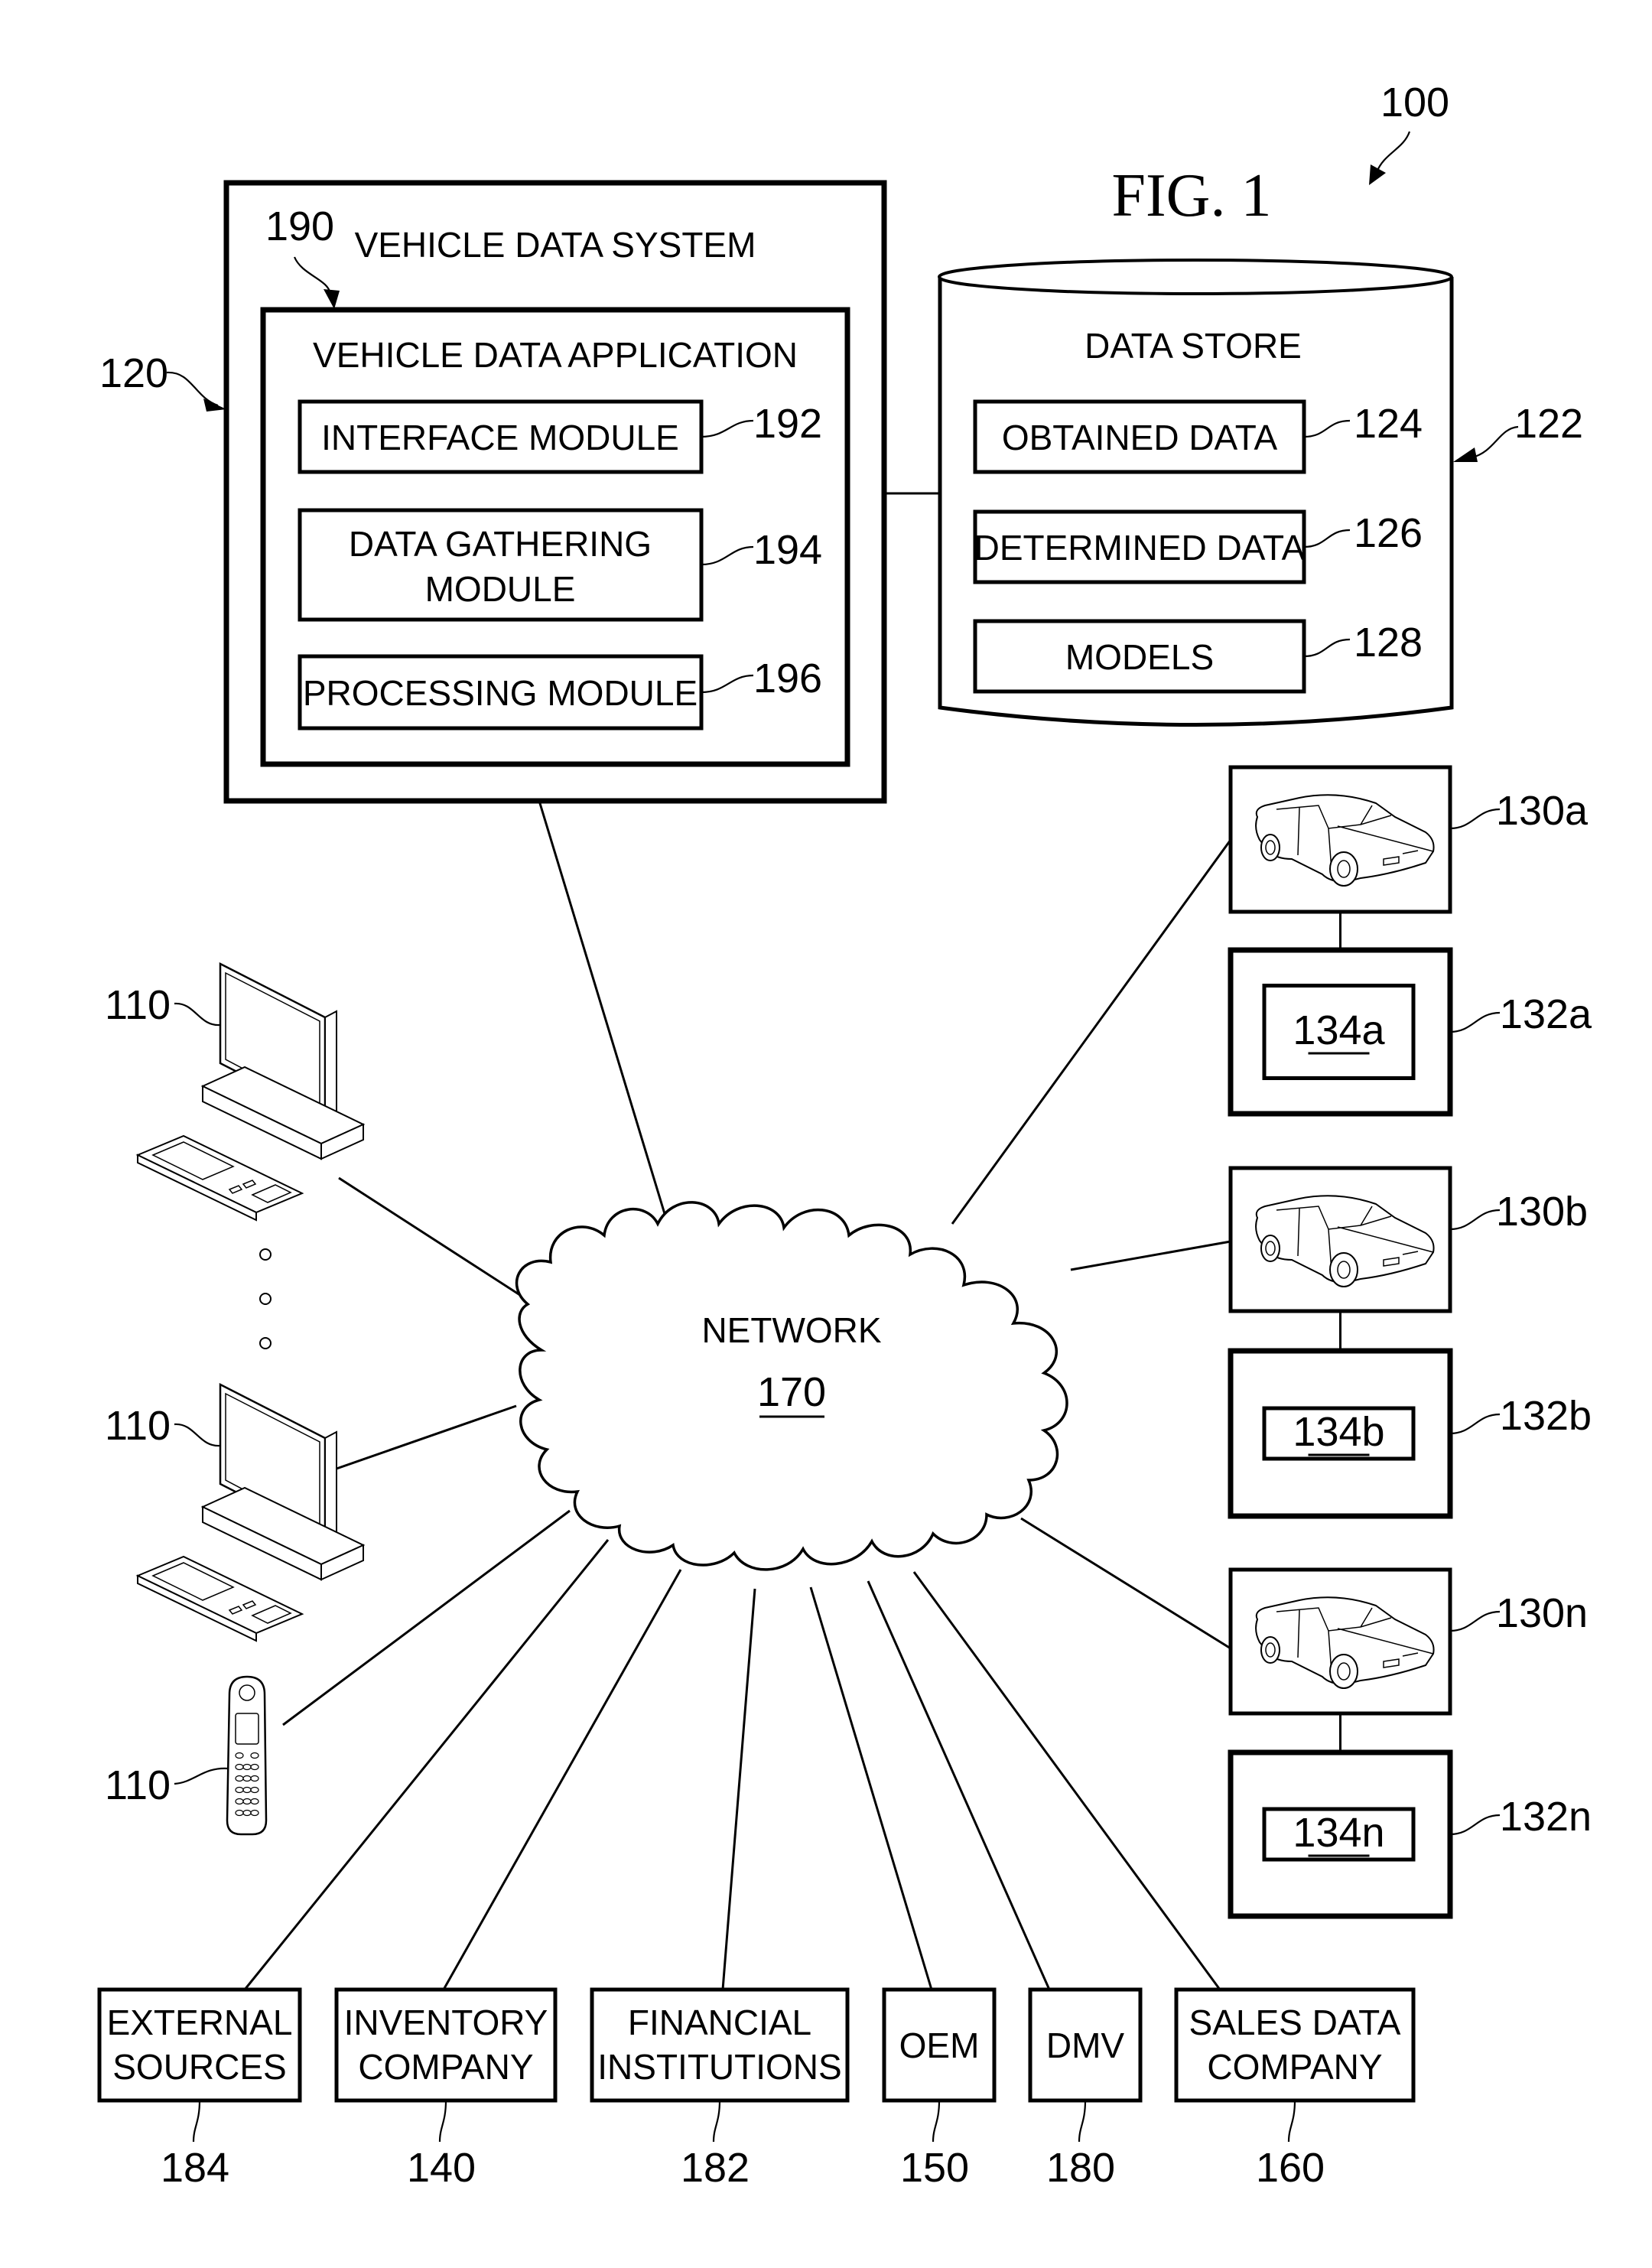 The image size is (1652, 2268). I want to click on vehicle-data-system-ref: 120, so click(133, 373).